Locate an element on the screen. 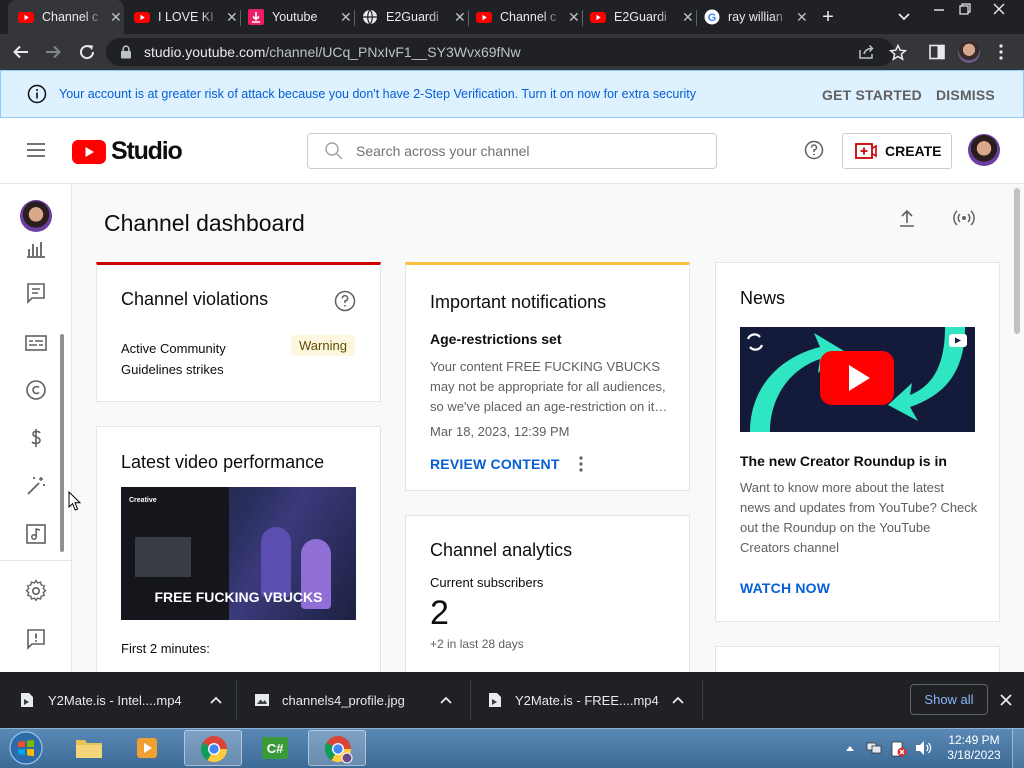 This screenshot has width=1024, height=768. audio-library-icon is located at coordinates (36, 534).